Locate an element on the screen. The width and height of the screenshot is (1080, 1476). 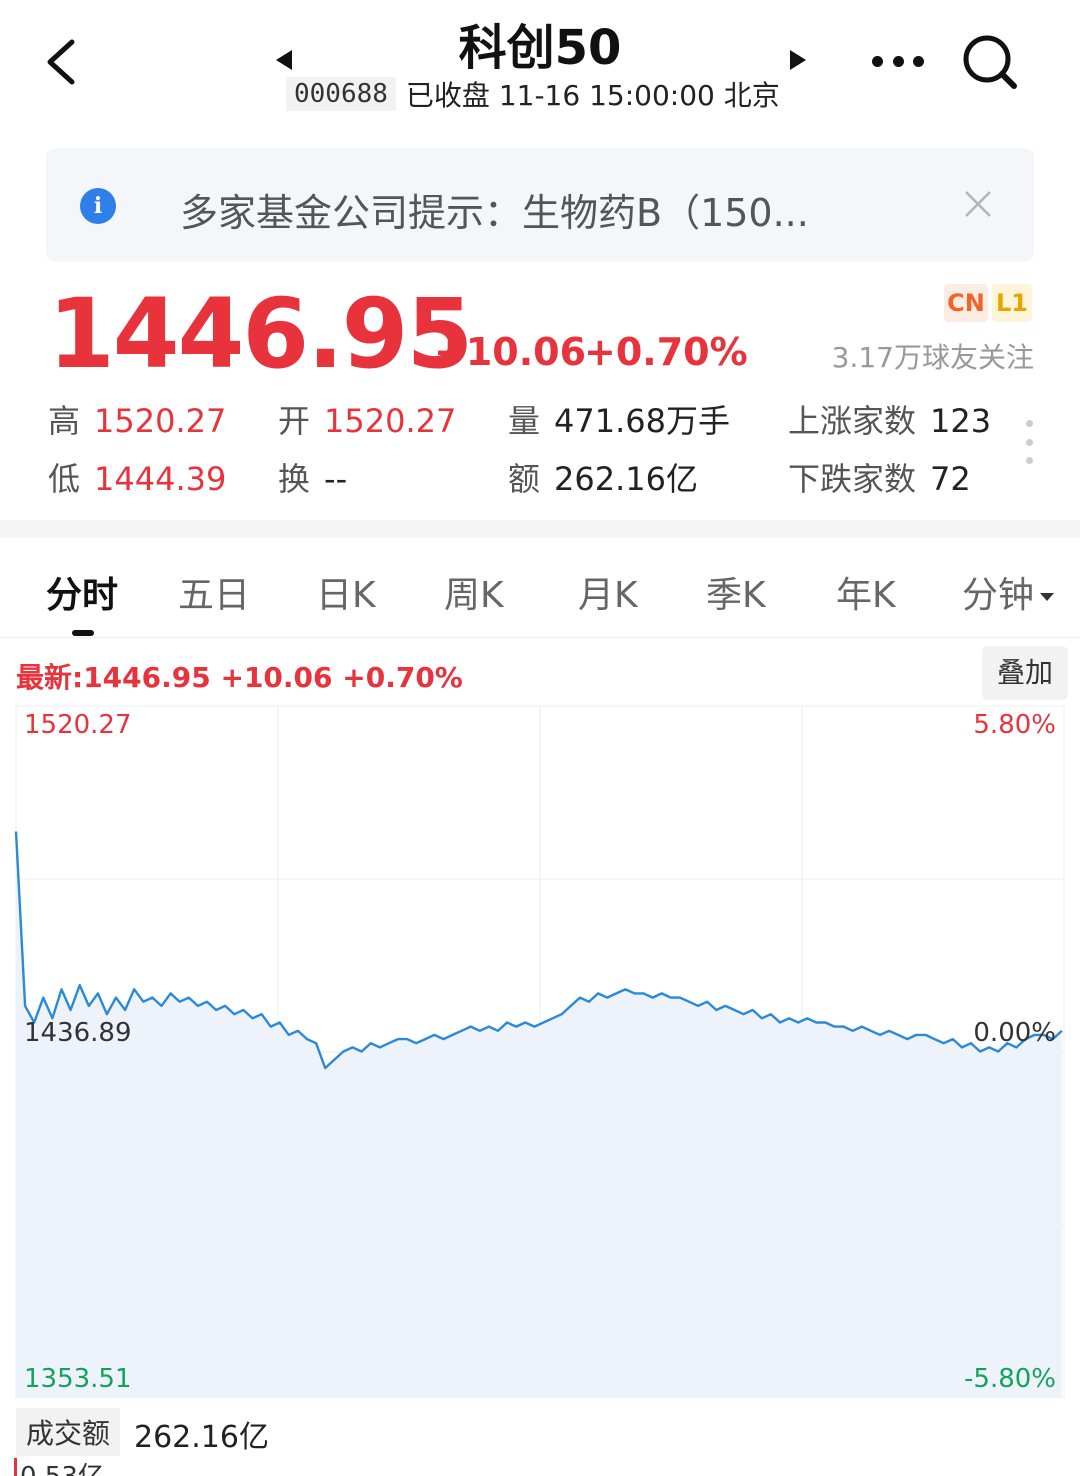
back-arrow-icon is located at coordinates (62, 62).